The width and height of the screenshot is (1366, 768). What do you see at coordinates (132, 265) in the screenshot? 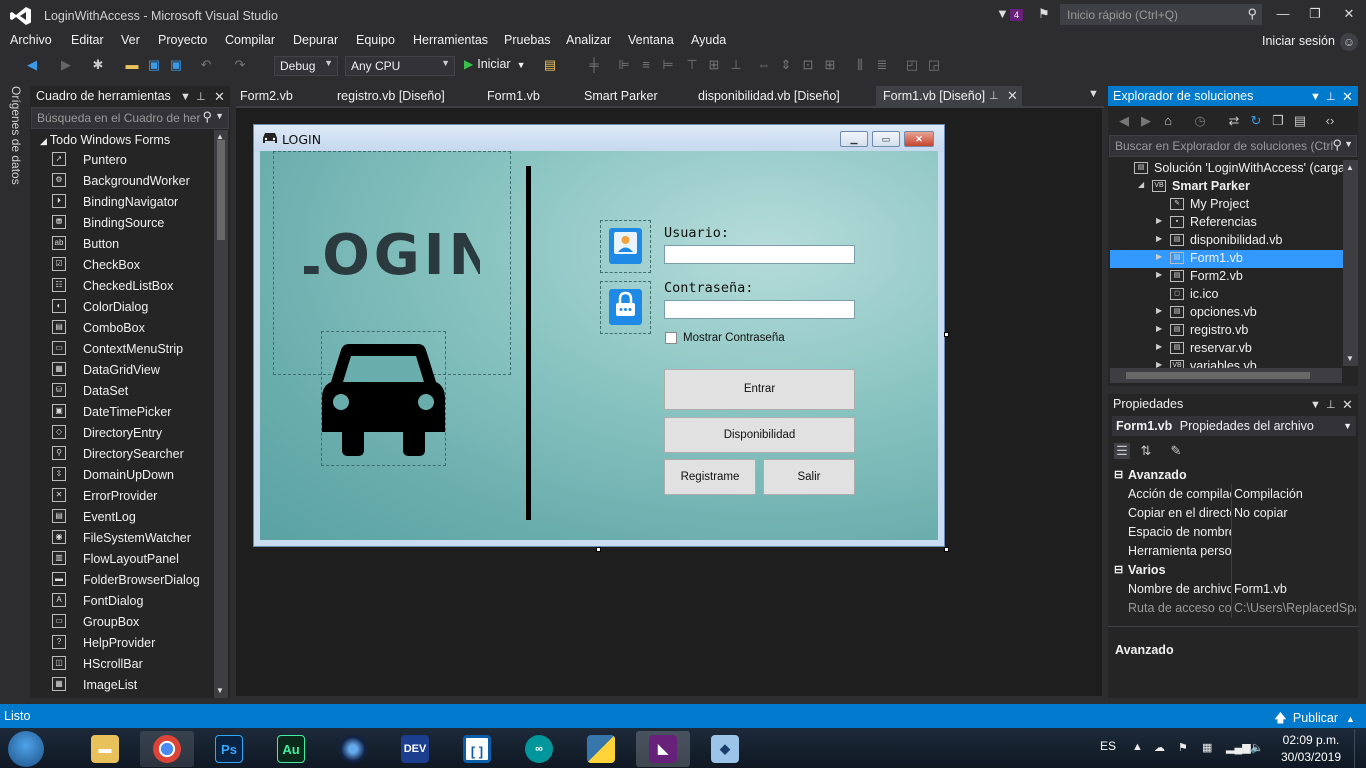
I see `toolbox-item: ☑ CheckBox` at bounding box center [132, 265].